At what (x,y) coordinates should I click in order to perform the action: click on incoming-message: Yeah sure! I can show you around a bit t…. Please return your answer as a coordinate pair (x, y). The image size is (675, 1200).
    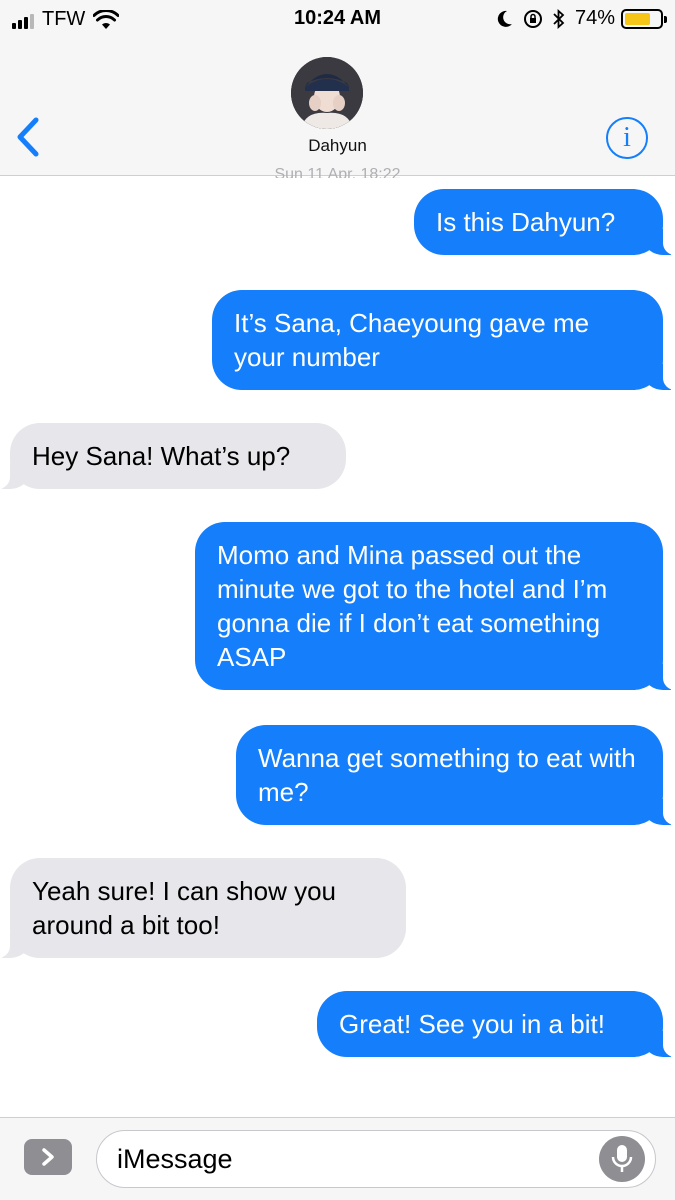
    Looking at the image, I should click on (203, 908).